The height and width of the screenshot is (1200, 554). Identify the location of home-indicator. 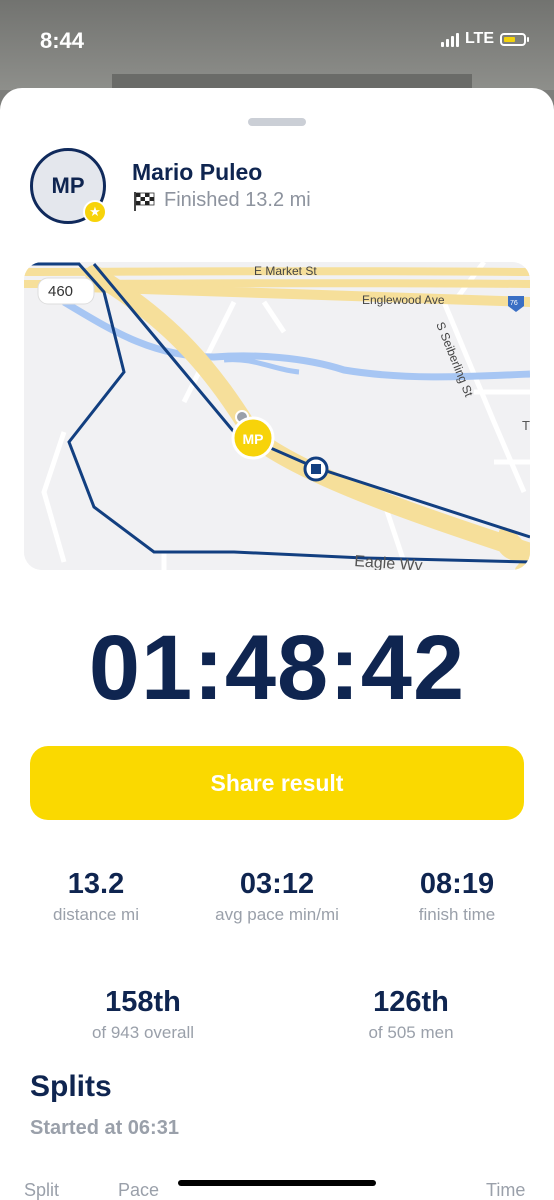
(277, 1183).